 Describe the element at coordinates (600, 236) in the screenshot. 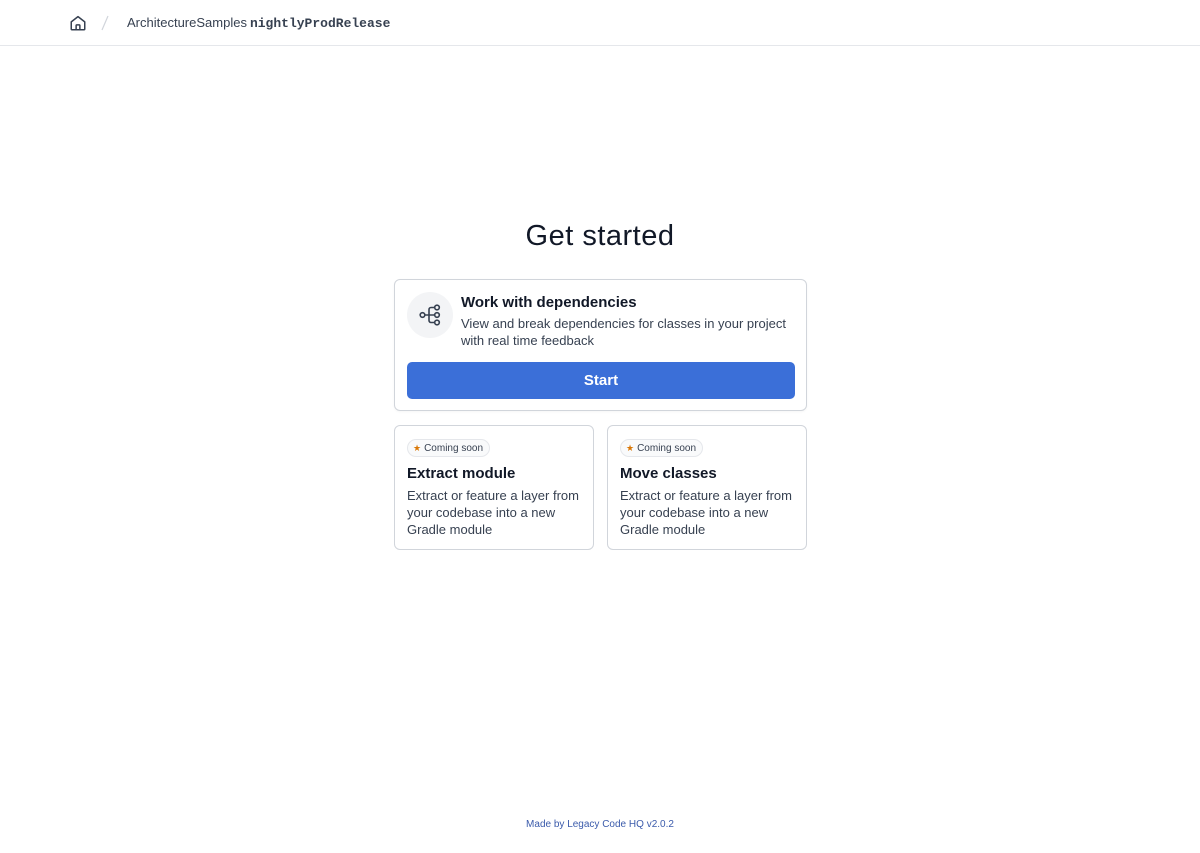

I see `page-title: Get started` at that location.